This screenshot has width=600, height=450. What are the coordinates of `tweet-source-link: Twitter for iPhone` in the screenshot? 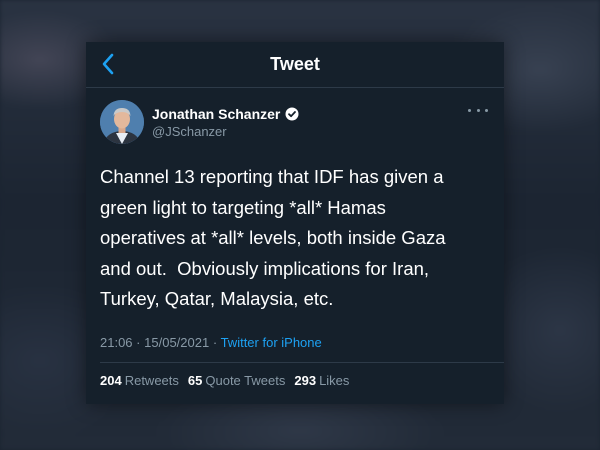 It's located at (271, 342).